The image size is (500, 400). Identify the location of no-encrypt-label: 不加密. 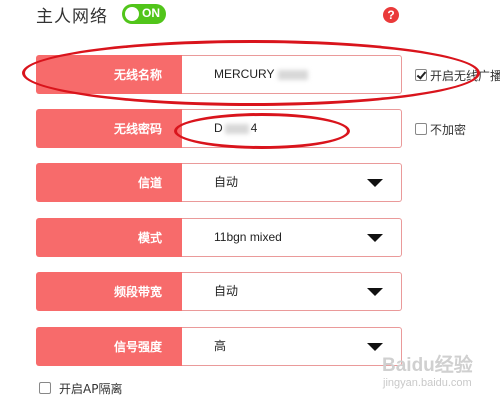
(448, 130).